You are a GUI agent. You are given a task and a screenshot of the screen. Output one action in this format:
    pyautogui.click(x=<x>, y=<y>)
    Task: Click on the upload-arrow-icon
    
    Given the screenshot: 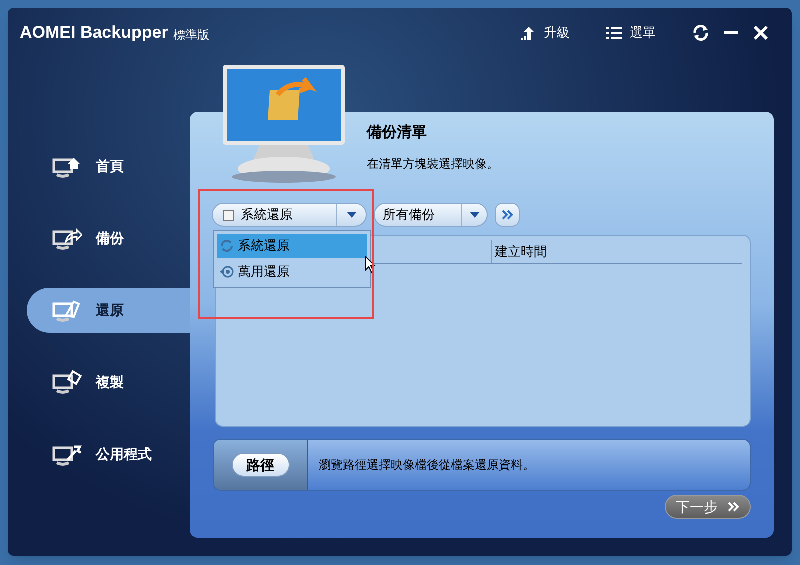 What is the action you would take?
    pyautogui.click(x=528, y=33)
    